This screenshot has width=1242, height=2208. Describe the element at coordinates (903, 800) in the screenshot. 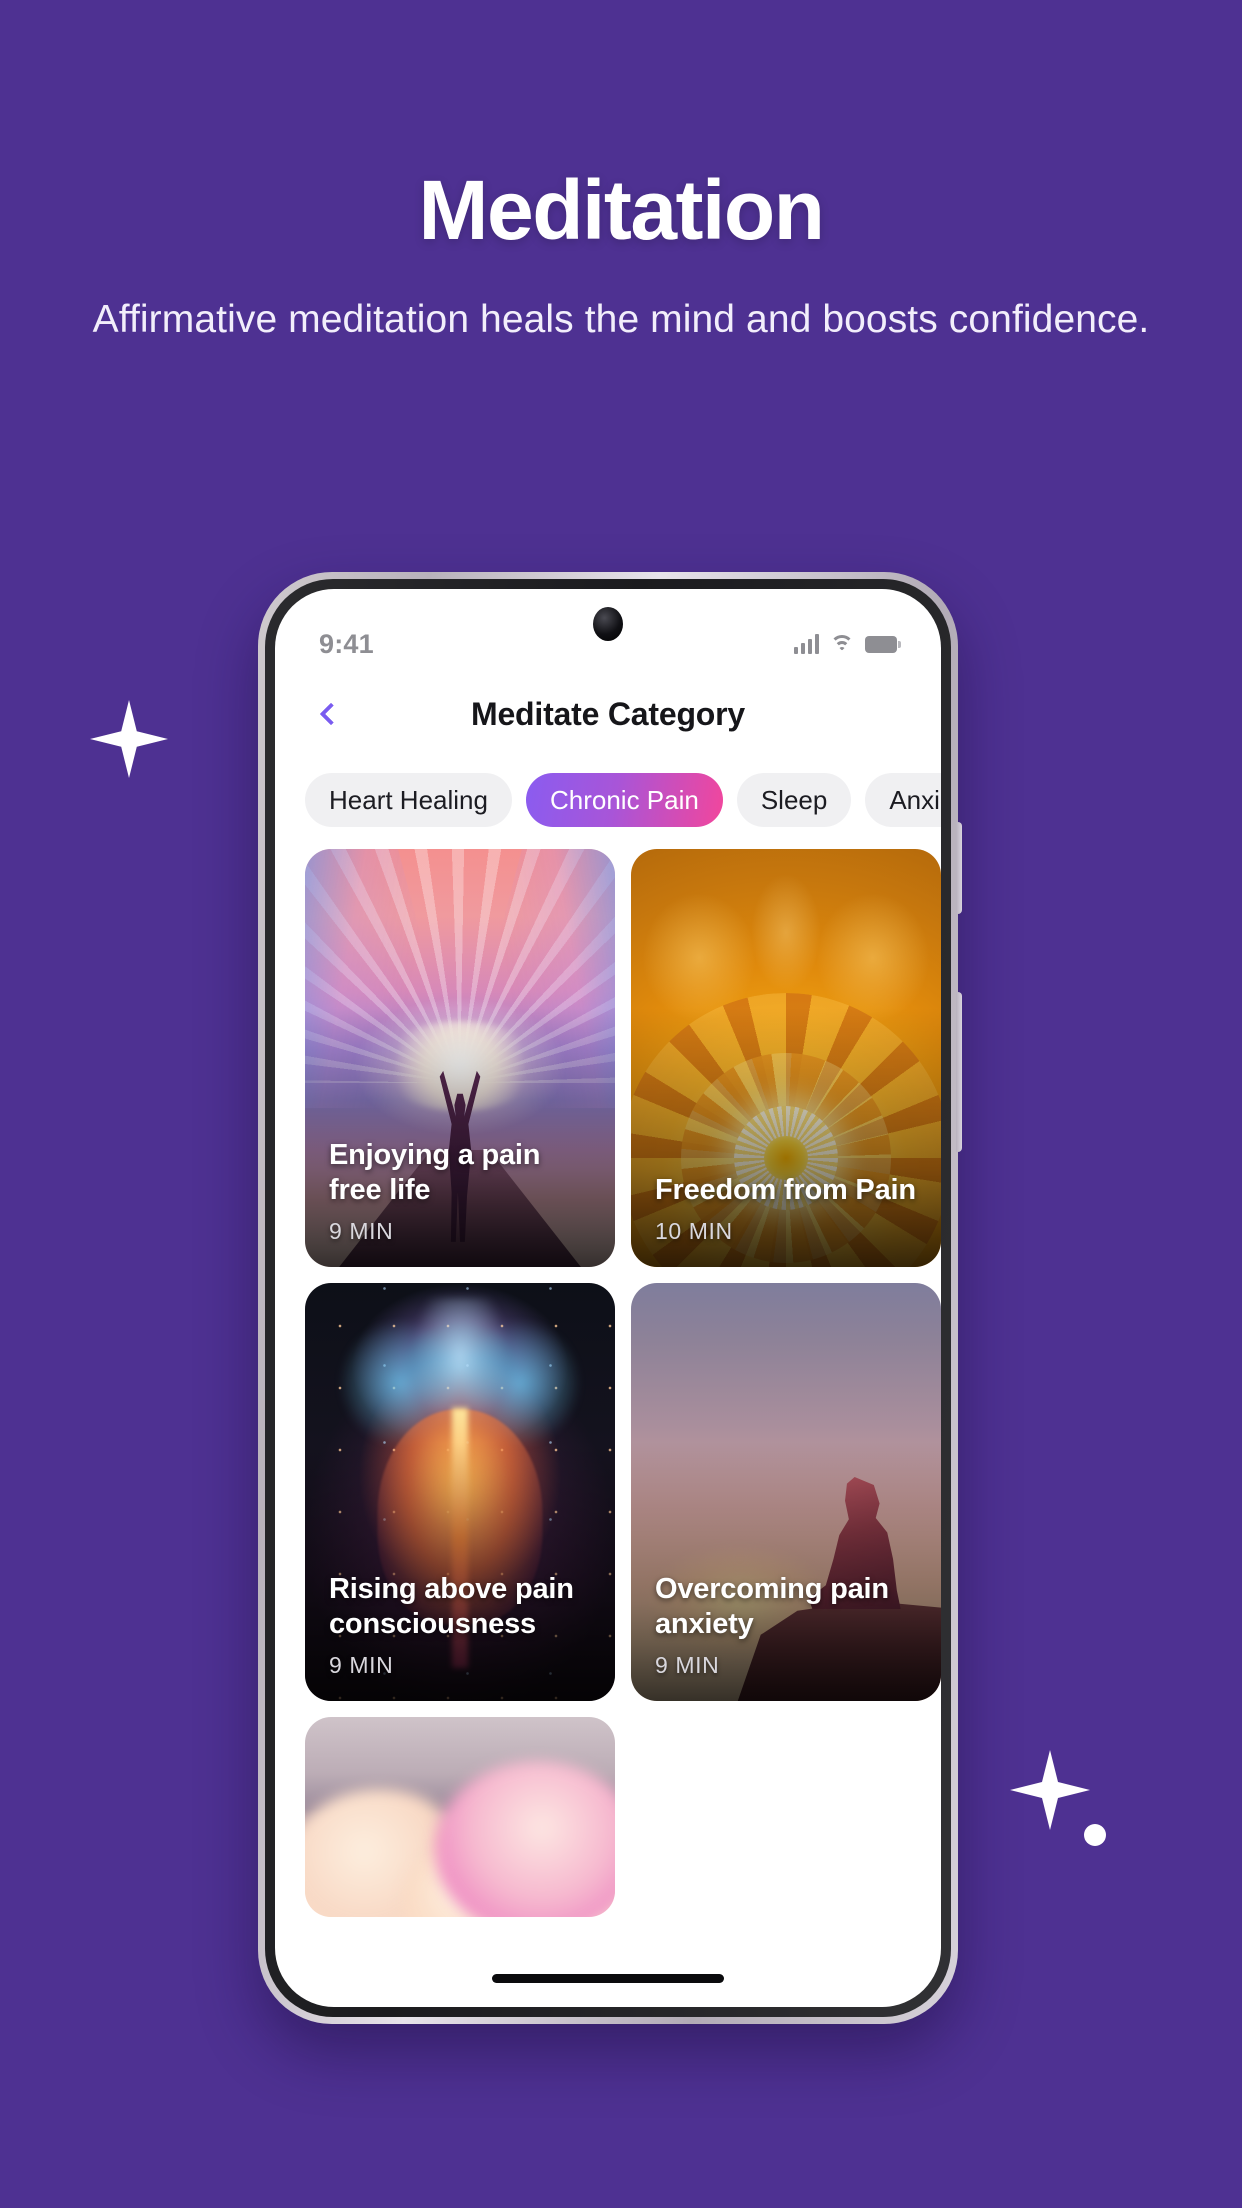

I see `chip-anxiety: Anxiety` at that location.